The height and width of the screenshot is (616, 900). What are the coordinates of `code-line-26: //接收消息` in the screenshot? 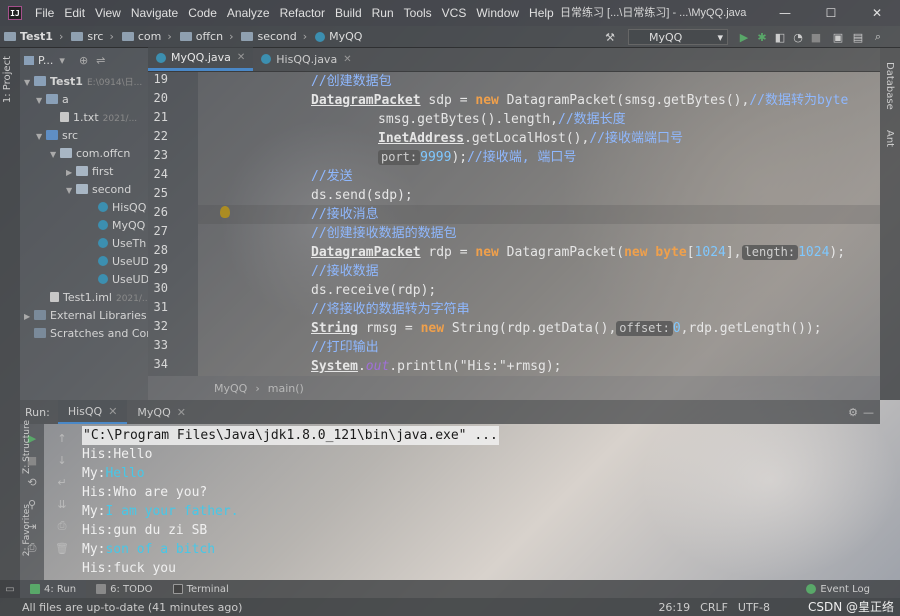 It's located at (345, 214).